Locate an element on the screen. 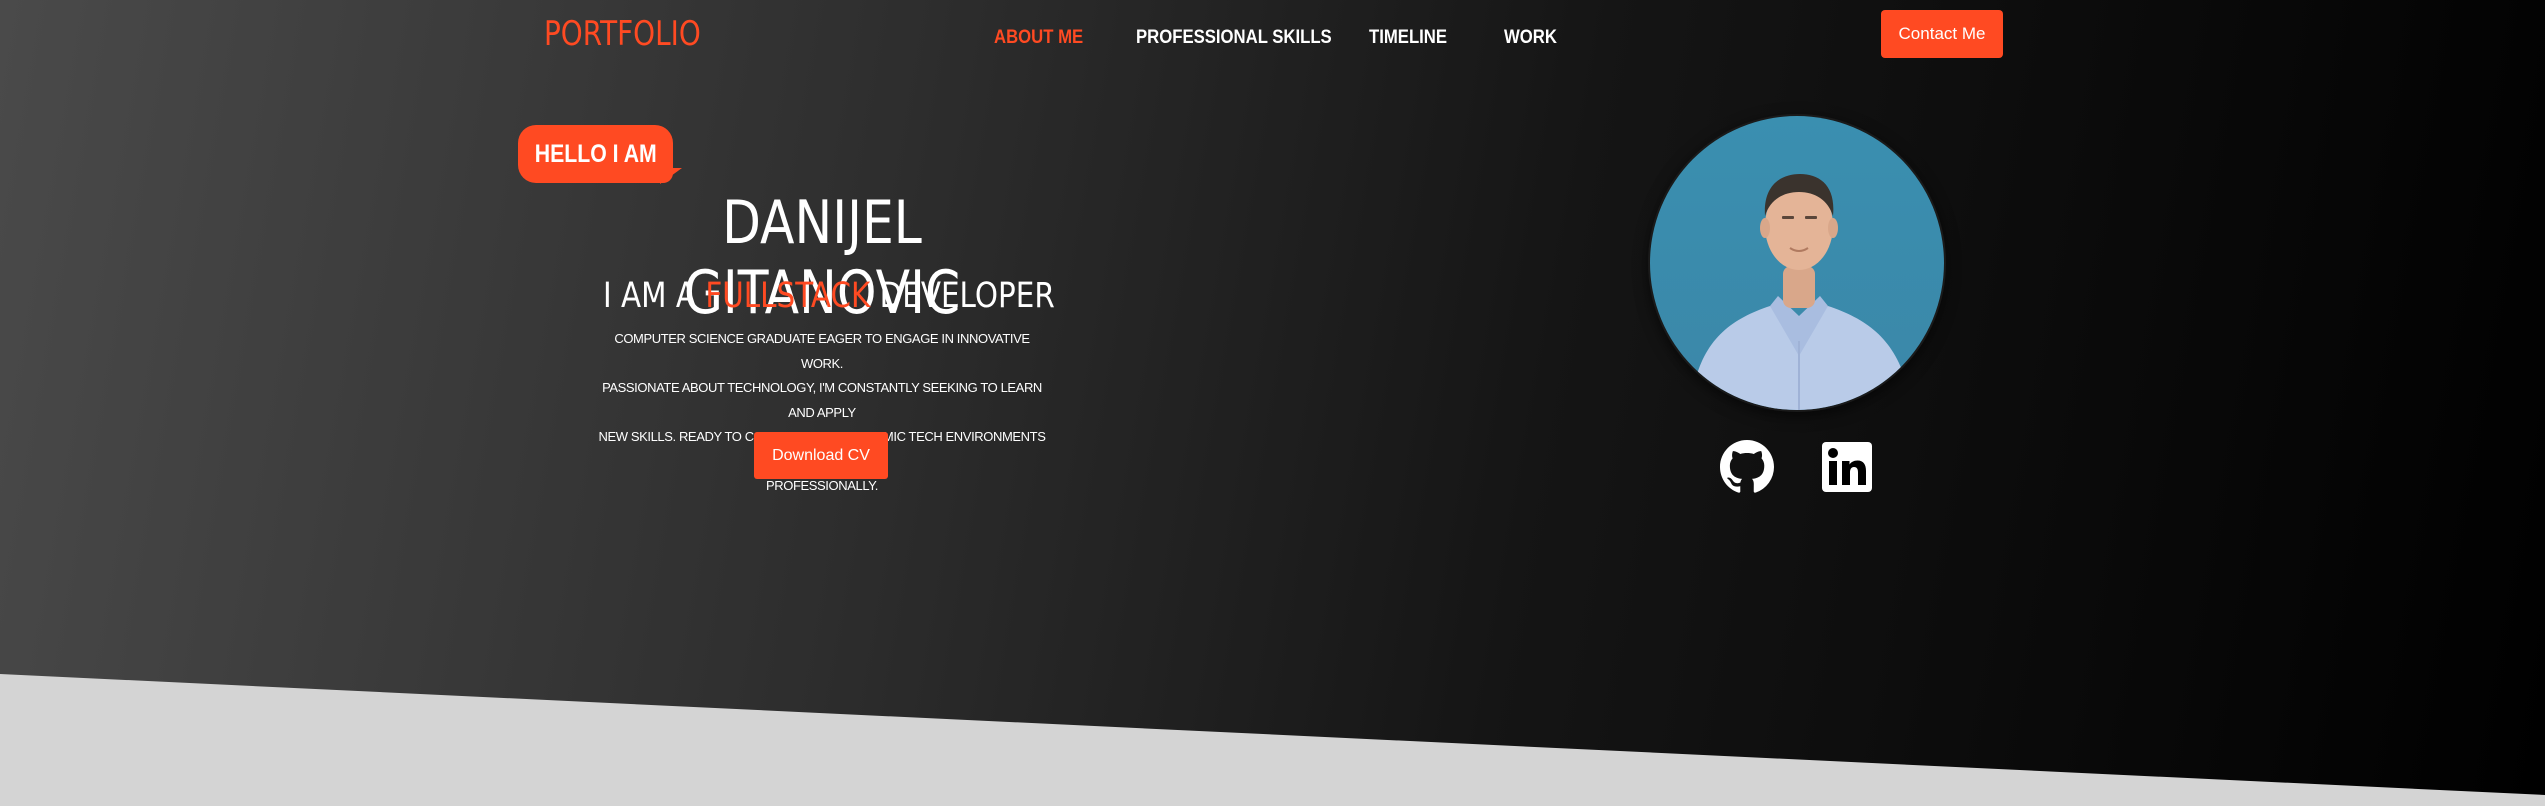 Image resolution: width=2545 pixels, height=806 pixels. bubble-tail is located at coordinates (671, 176).